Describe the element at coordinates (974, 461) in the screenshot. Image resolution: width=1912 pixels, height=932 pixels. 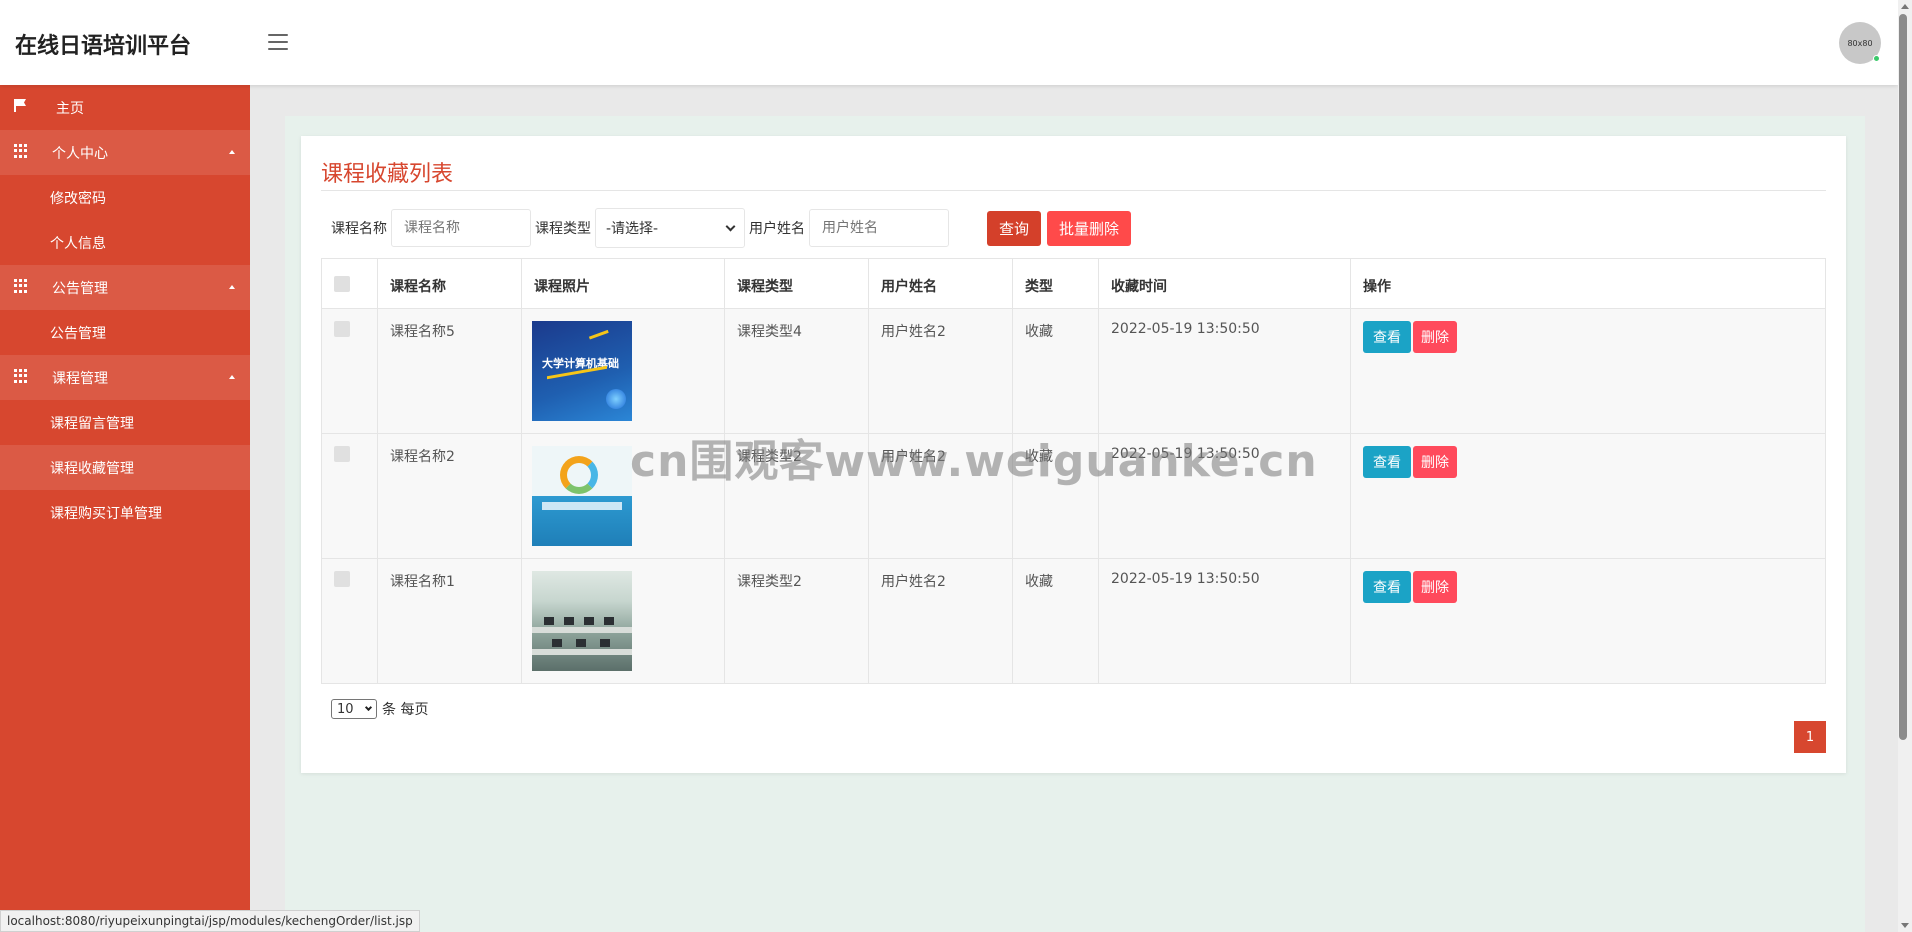
I see `watermark: cn围观客www.weiguanke.cn` at that location.